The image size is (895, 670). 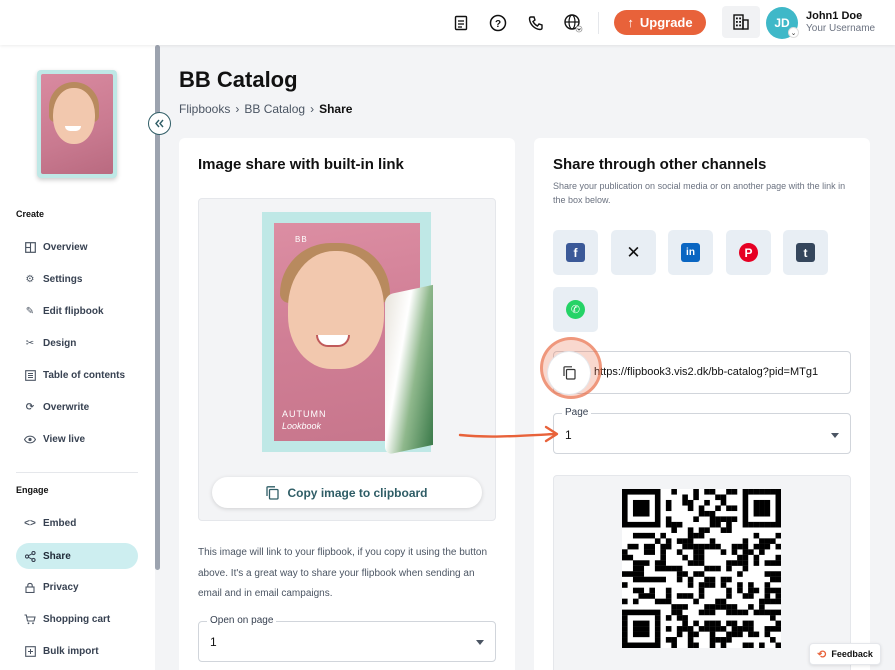 I want to click on collapse-sidebar-button, so click(x=159, y=123).